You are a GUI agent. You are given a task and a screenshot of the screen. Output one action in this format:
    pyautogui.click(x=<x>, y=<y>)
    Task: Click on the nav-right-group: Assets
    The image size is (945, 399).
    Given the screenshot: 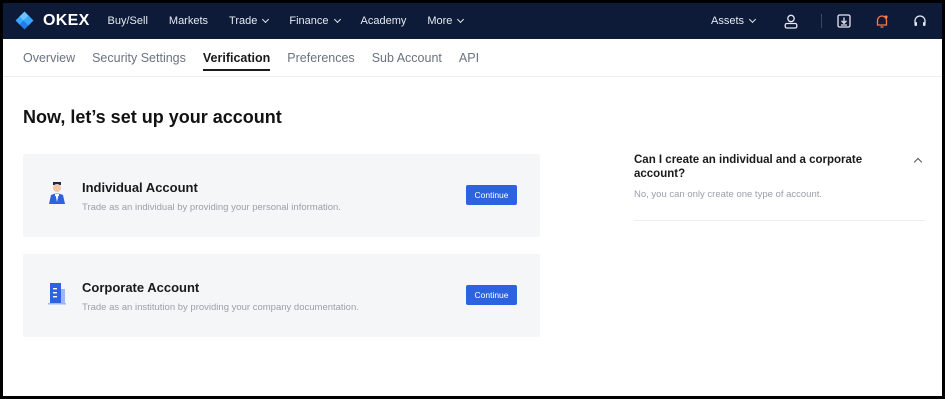 What is the action you would take?
    pyautogui.click(x=826, y=21)
    